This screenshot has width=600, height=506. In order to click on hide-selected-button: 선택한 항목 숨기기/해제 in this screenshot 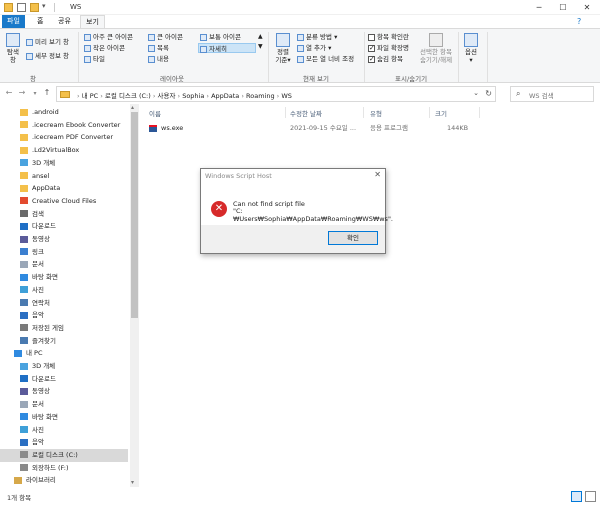, I will do `click(436, 48)`.